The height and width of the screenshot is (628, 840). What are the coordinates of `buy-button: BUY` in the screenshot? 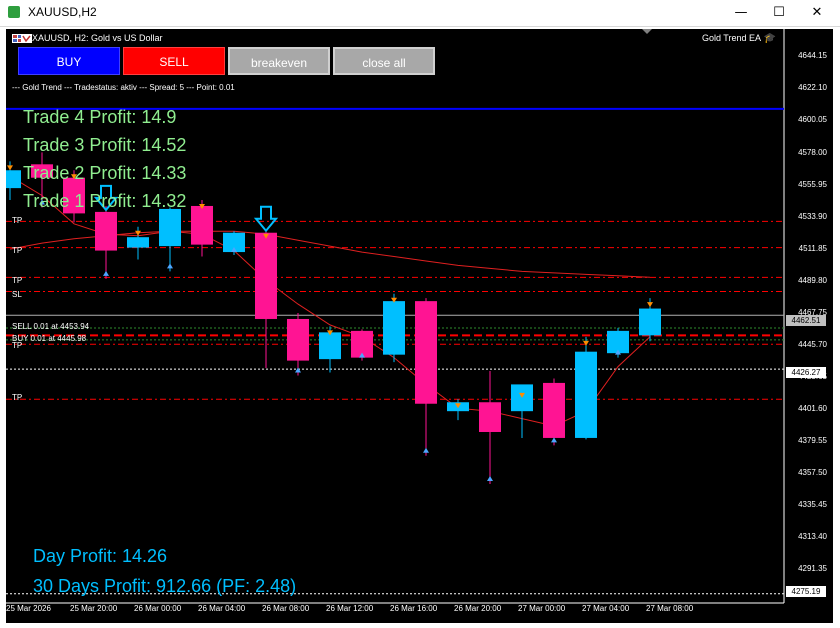 It's located at (69, 61).